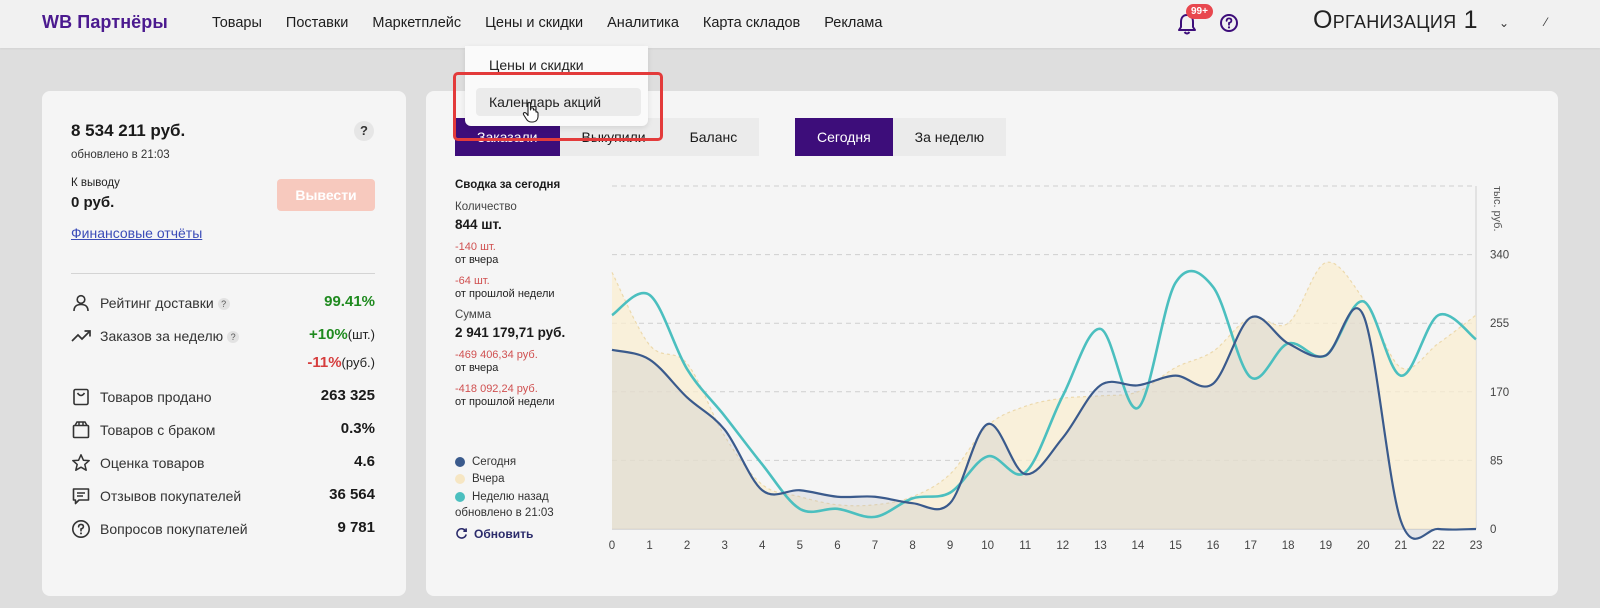 The image size is (1600, 608). Describe the element at coordinates (328, 334) in the screenshot. I see `stat-value-qty: +10%` at that location.